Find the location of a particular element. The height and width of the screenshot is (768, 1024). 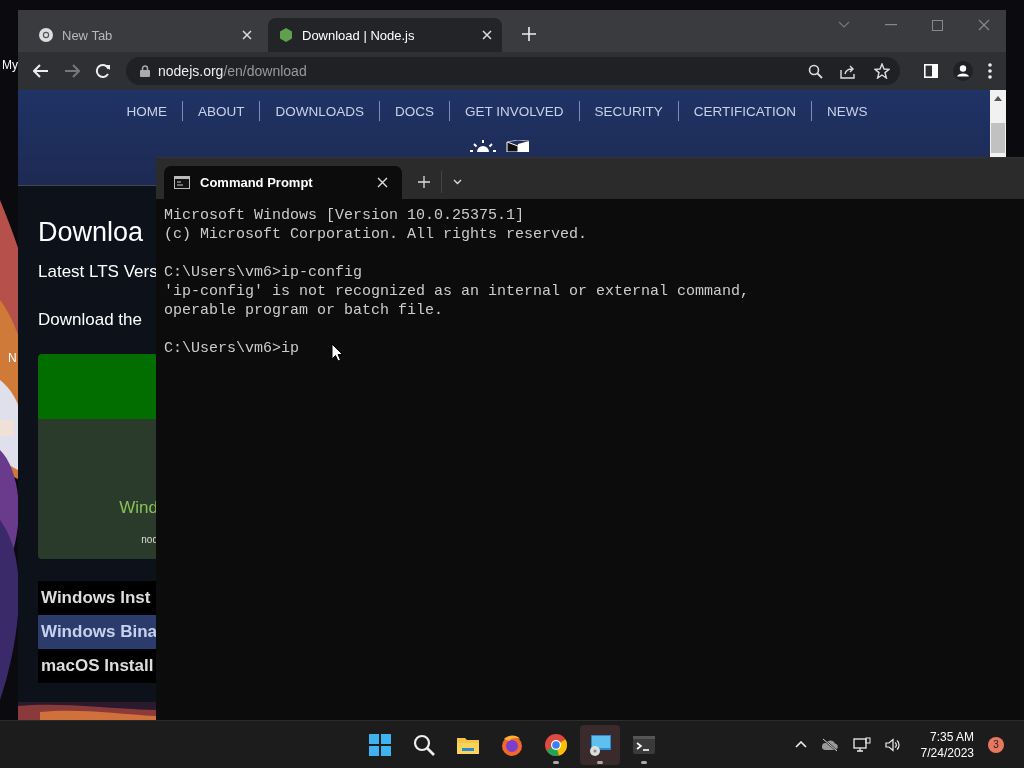

page-subheading: Latest LTS Vers is located at coordinates (98, 272).